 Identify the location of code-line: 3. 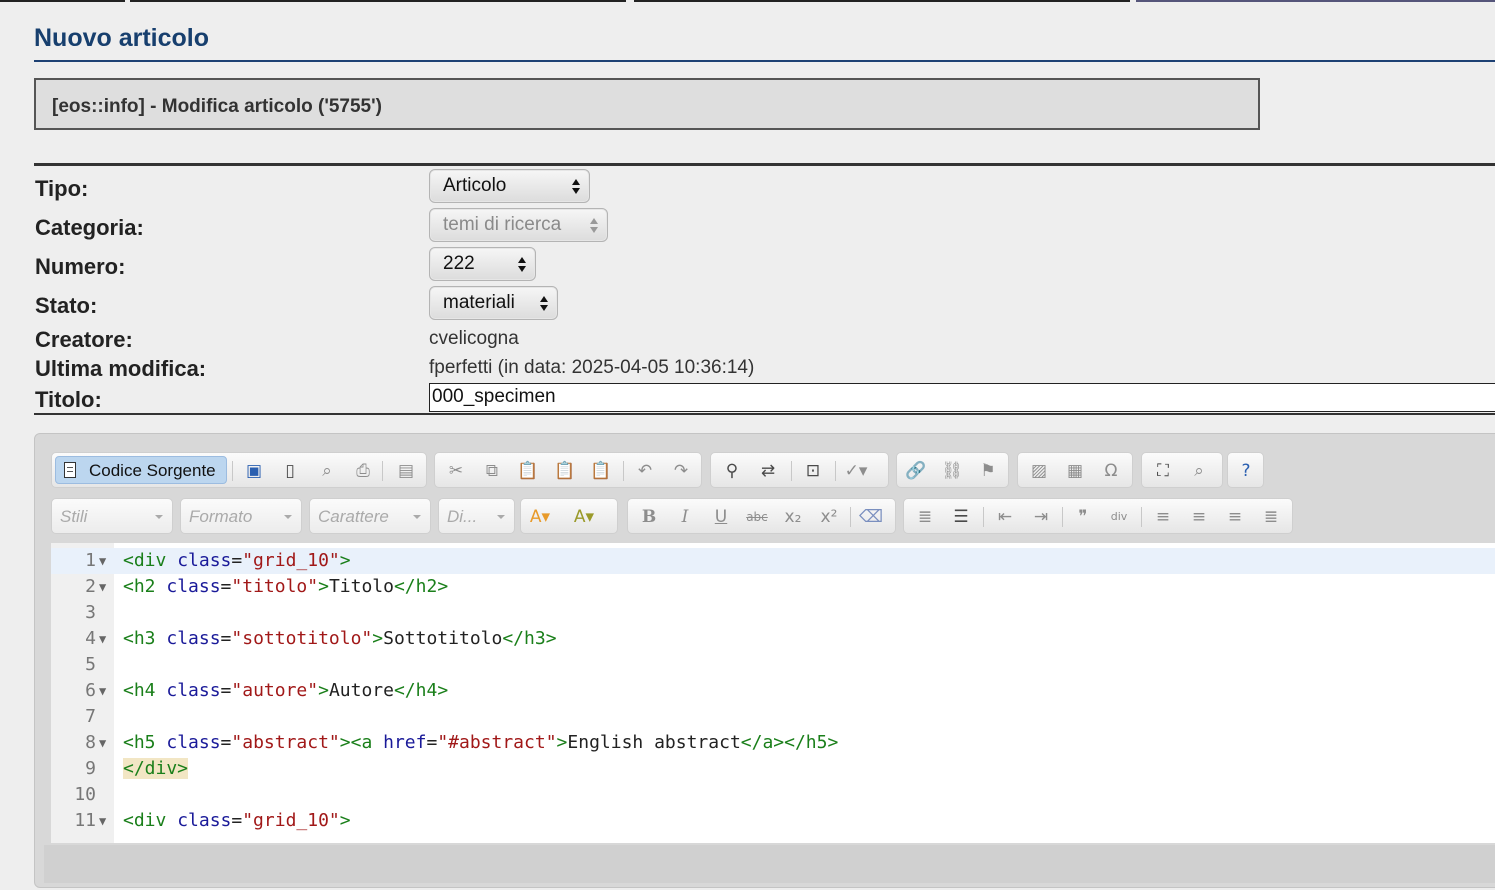
(773, 613).